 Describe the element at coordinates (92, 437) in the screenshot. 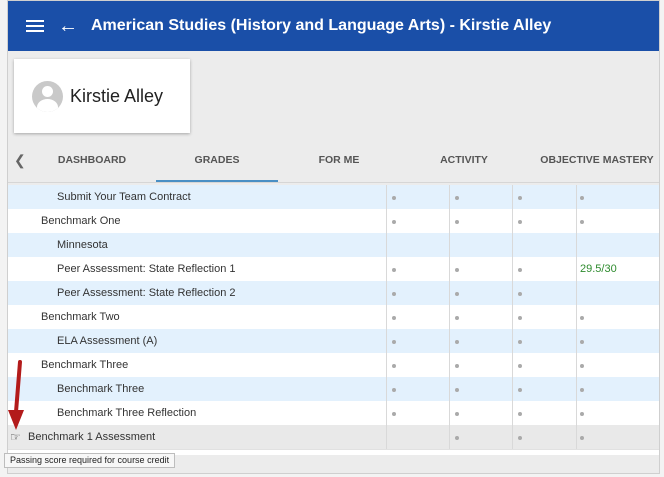

I see `row-label: Benchmark 1 Assessment` at that location.